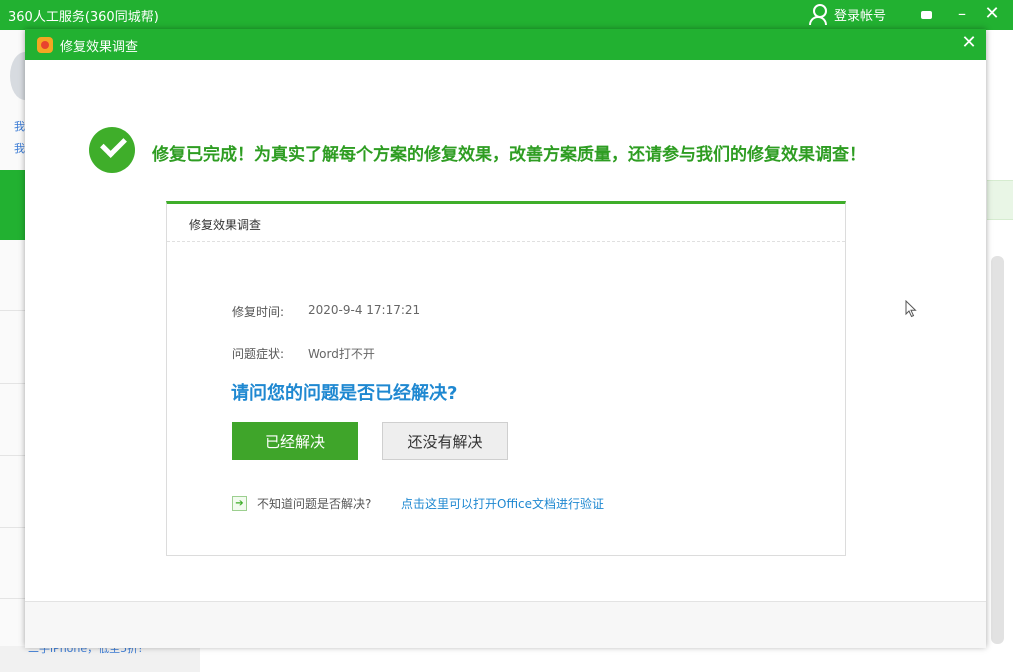 The height and width of the screenshot is (672, 1013). I want to click on symptom-value: Word打不开, so click(341, 354).